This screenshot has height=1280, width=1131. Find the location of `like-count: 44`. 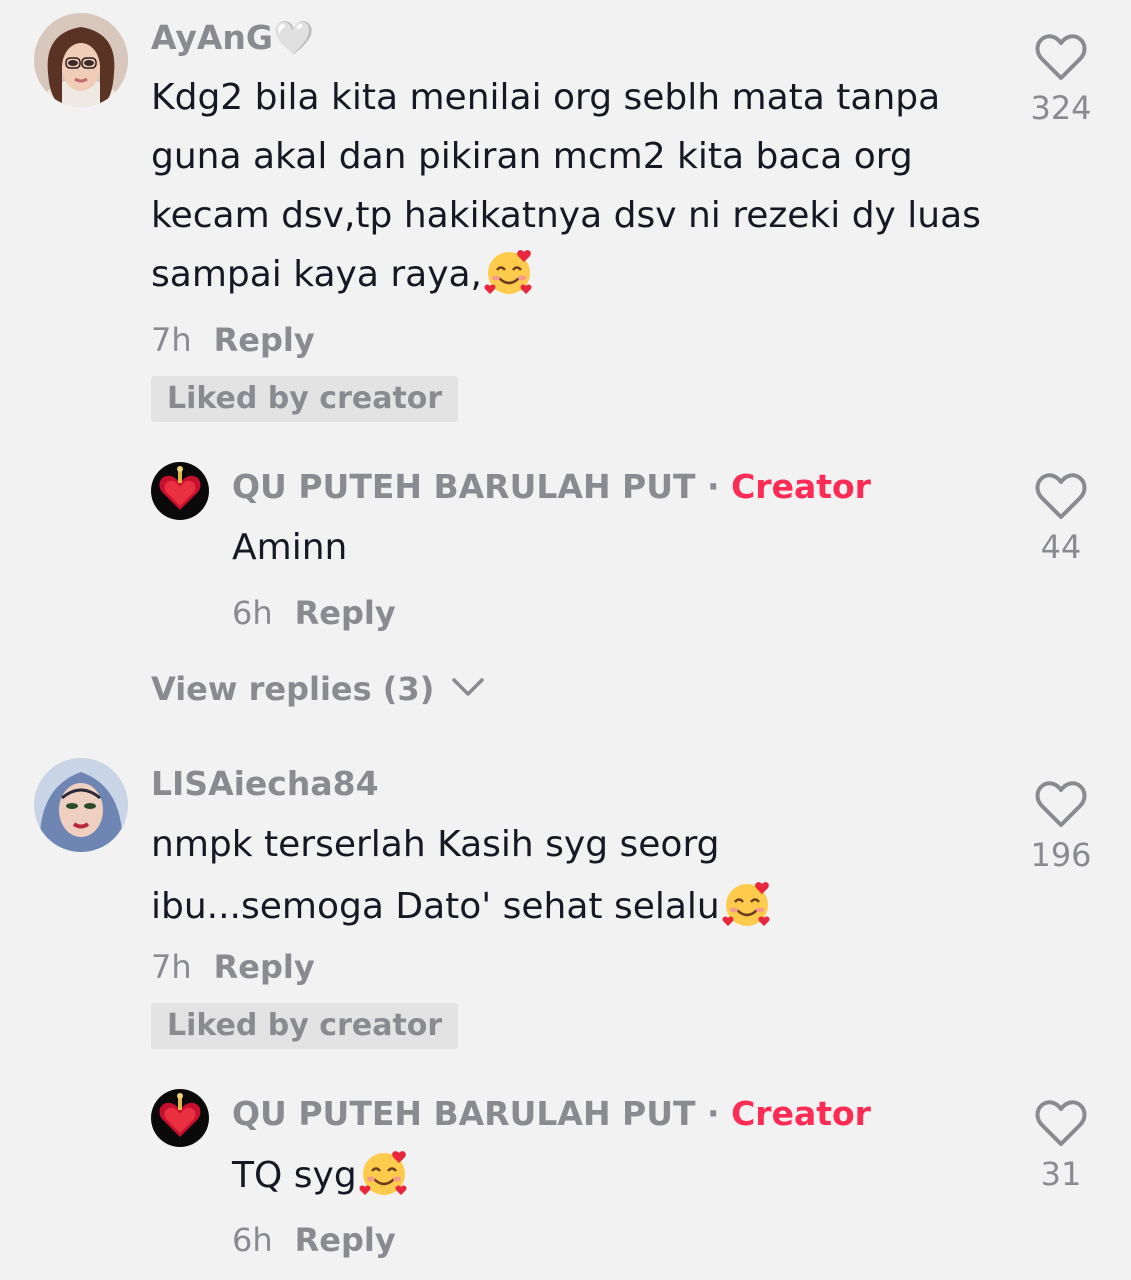

like-count: 44 is located at coordinates (1061, 547).